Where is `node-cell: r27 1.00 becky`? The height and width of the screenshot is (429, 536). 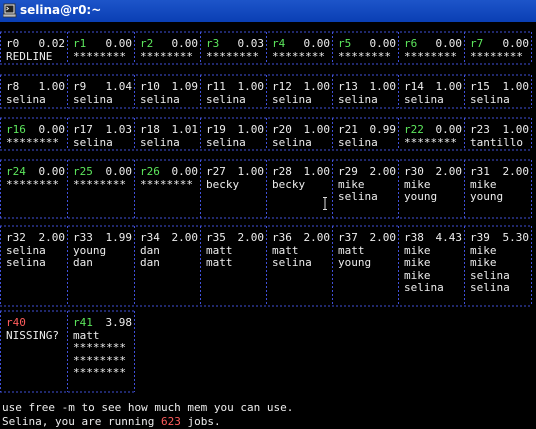
node-cell: r27 1.00 becky is located at coordinates (235, 178).